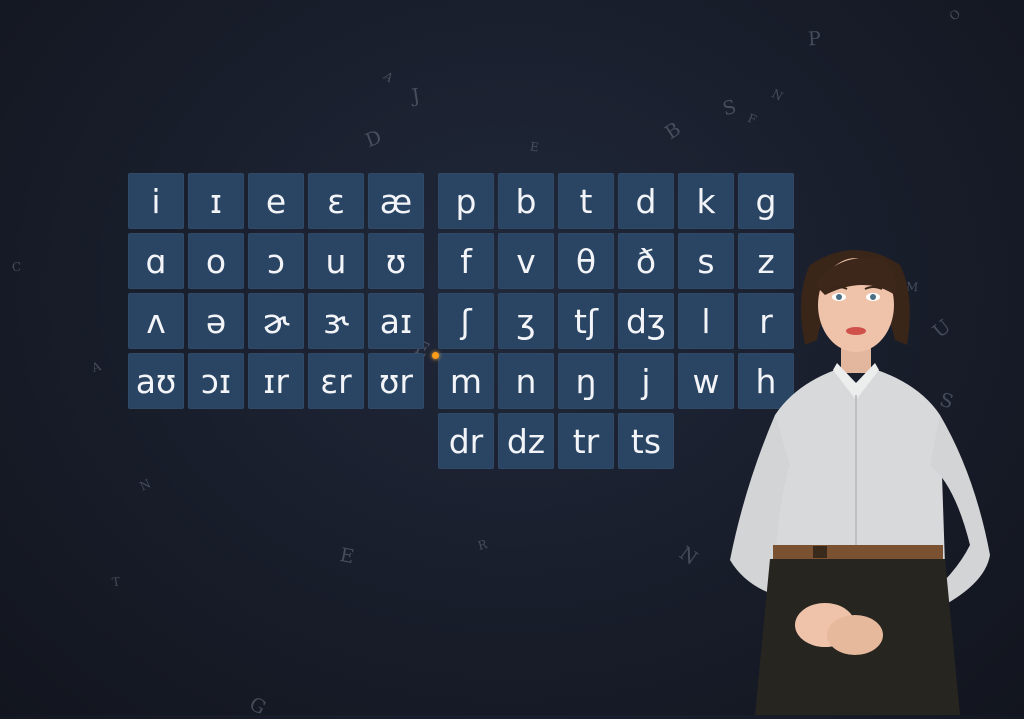 This screenshot has height=719, width=1024. Describe the element at coordinates (116, 582) in the screenshot. I see `background-letter: T` at that location.